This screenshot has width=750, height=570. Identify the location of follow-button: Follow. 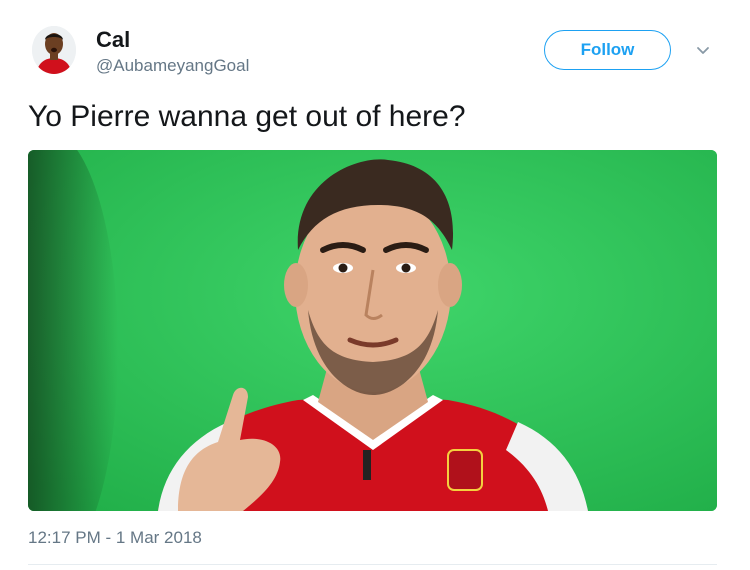
(607, 50).